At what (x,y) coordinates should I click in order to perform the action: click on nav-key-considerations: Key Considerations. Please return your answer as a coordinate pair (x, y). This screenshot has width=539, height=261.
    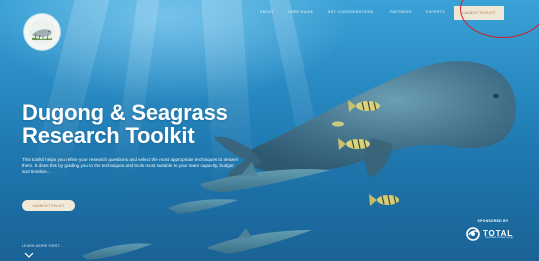
    Looking at the image, I should click on (351, 12).